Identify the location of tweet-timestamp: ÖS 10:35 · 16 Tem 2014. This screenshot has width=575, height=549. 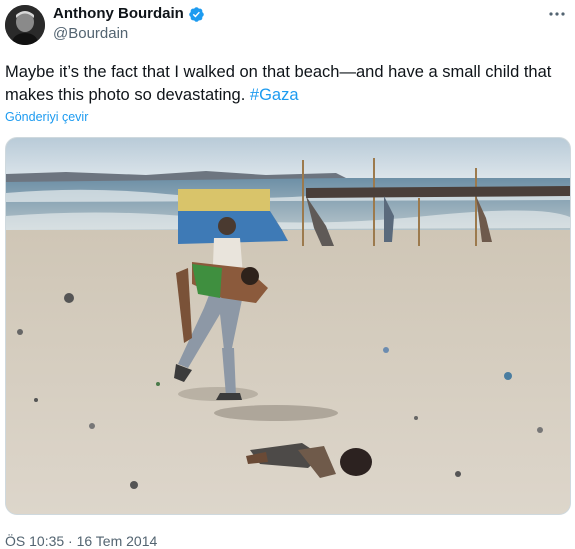
(81, 541).